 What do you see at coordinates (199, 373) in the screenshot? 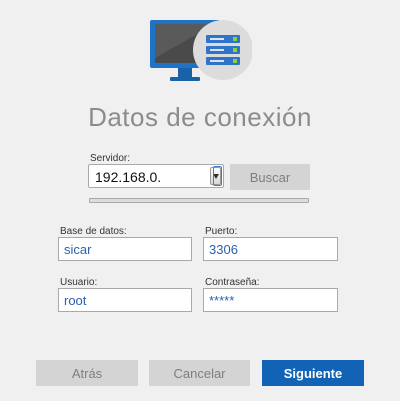
I see `cancel-button: Cancelar` at bounding box center [199, 373].